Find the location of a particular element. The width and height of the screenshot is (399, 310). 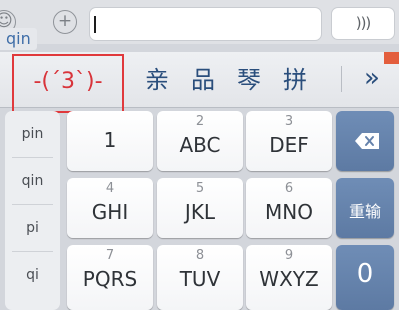

key-label: TUV is located at coordinates (200, 279).